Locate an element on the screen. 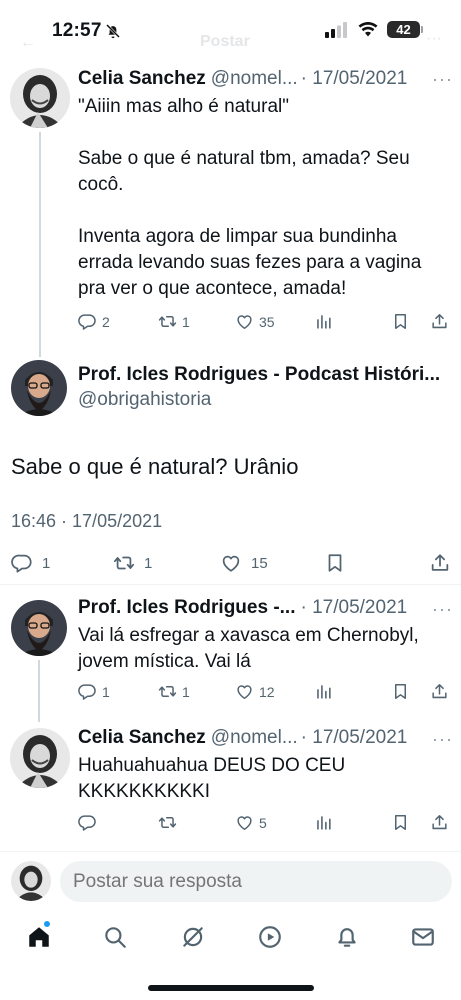 This screenshot has height=1000, width=461. home-icon is located at coordinates (39, 937).